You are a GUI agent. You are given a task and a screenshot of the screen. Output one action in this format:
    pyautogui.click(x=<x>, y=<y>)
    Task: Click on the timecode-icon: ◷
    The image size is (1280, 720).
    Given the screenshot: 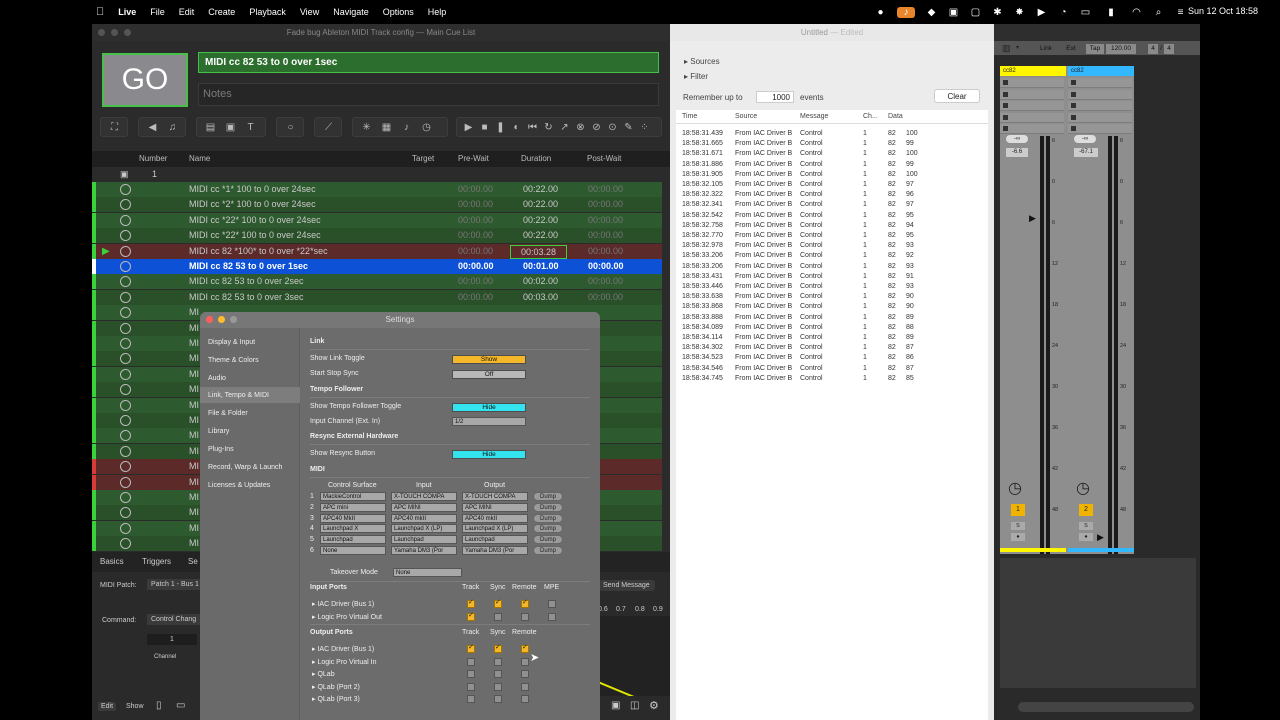 What is the action you would take?
    pyautogui.click(x=426, y=127)
    